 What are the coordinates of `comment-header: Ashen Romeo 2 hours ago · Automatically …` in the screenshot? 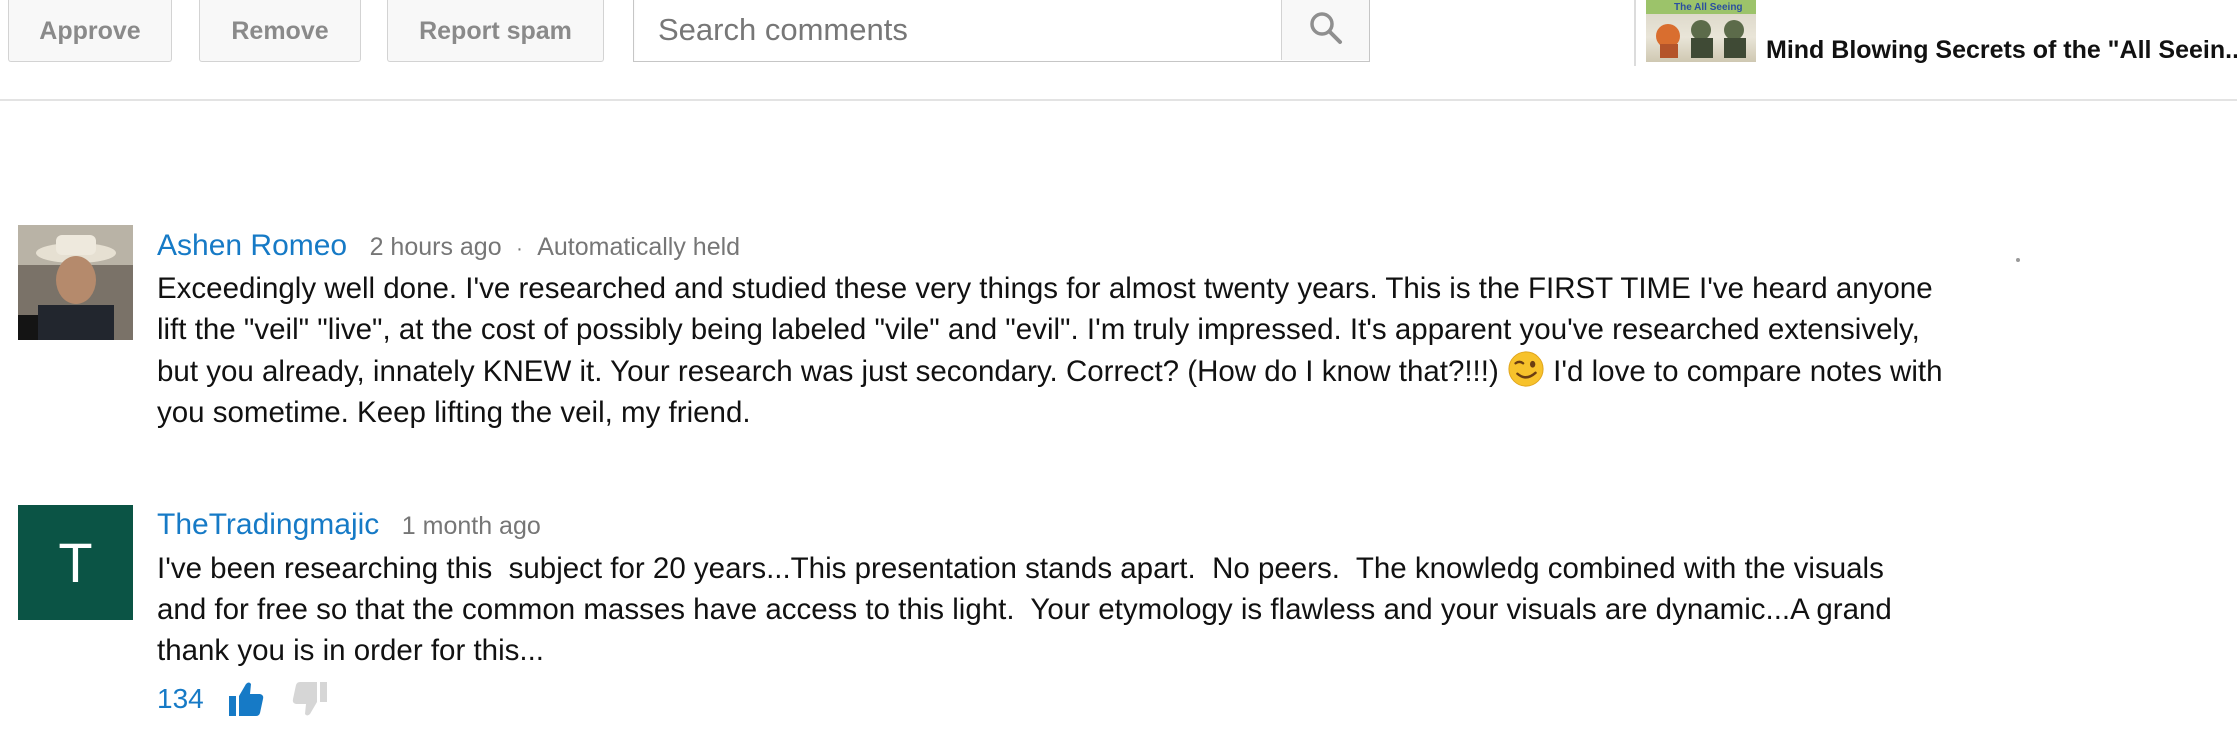 It's located at (448, 246).